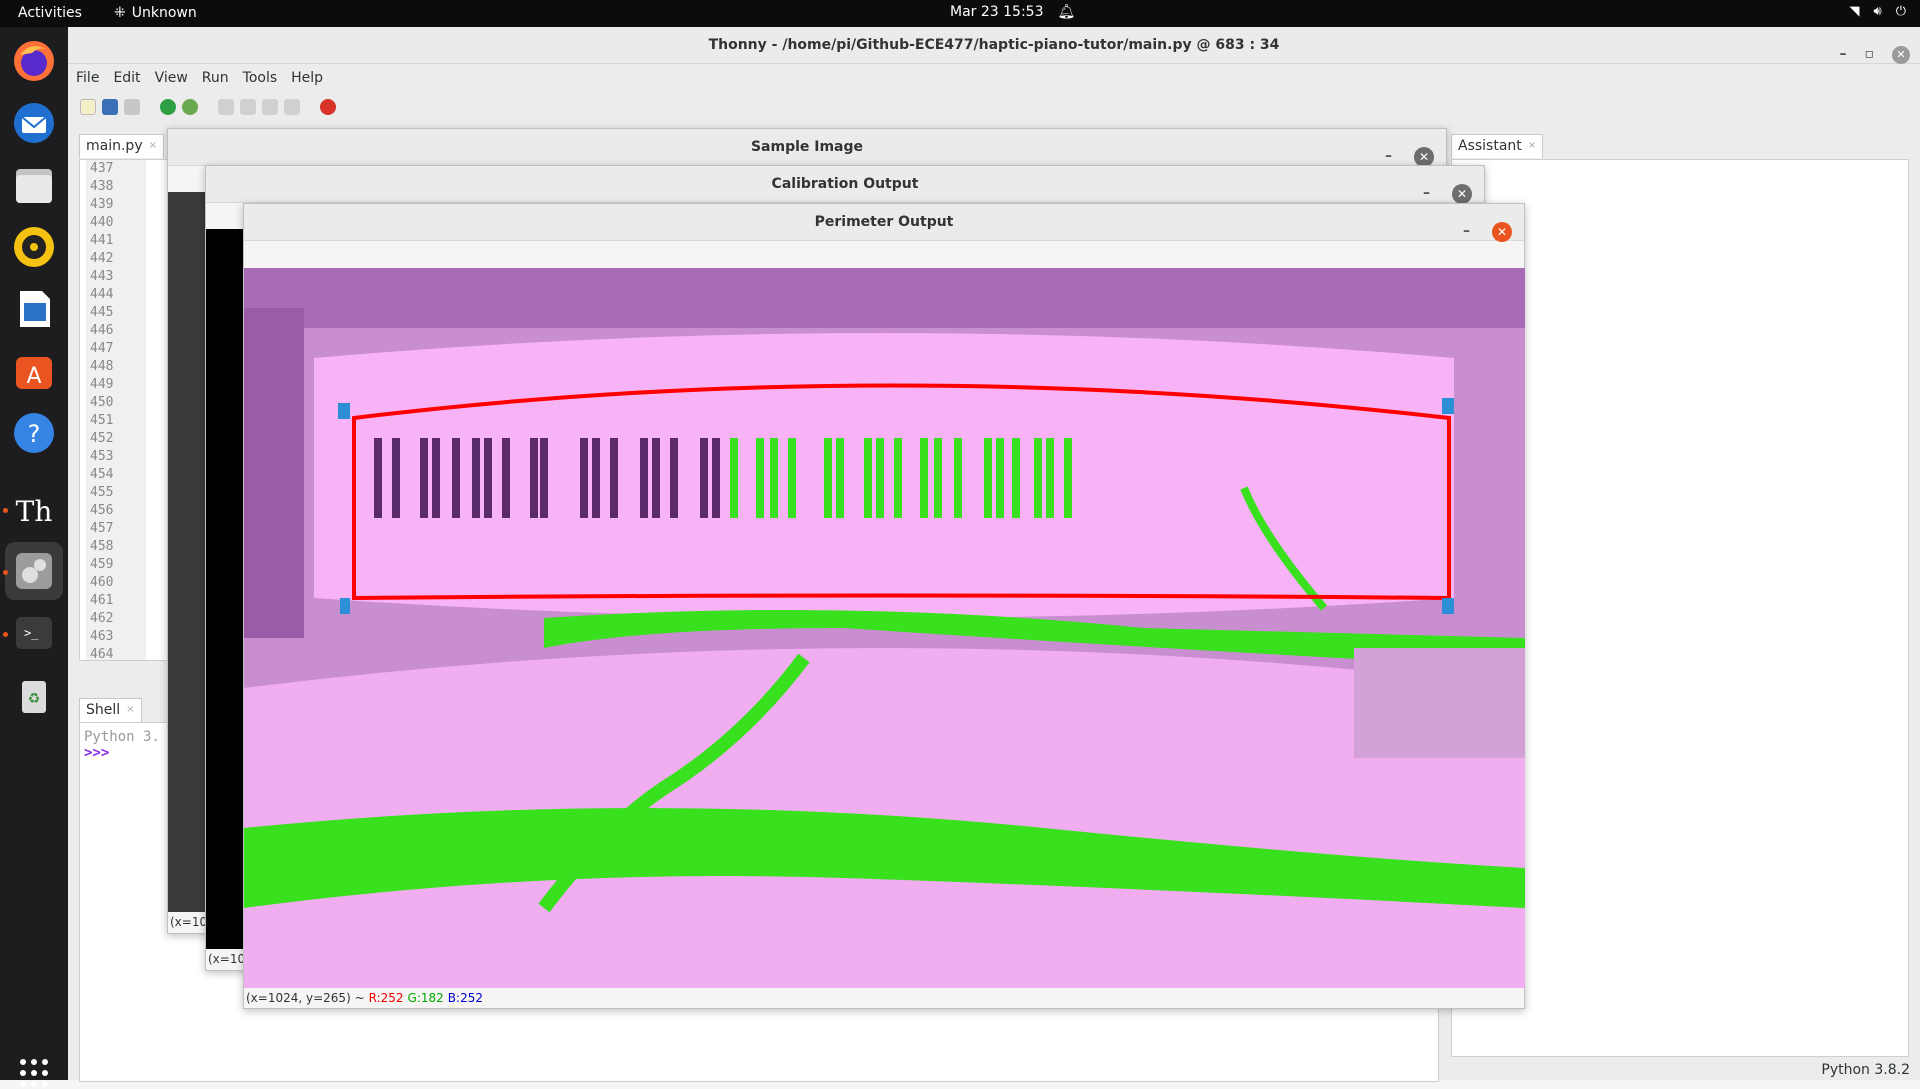 This screenshot has height=1089, width=1920. Describe the element at coordinates (102, 564) in the screenshot. I see `line-number: 459` at that location.